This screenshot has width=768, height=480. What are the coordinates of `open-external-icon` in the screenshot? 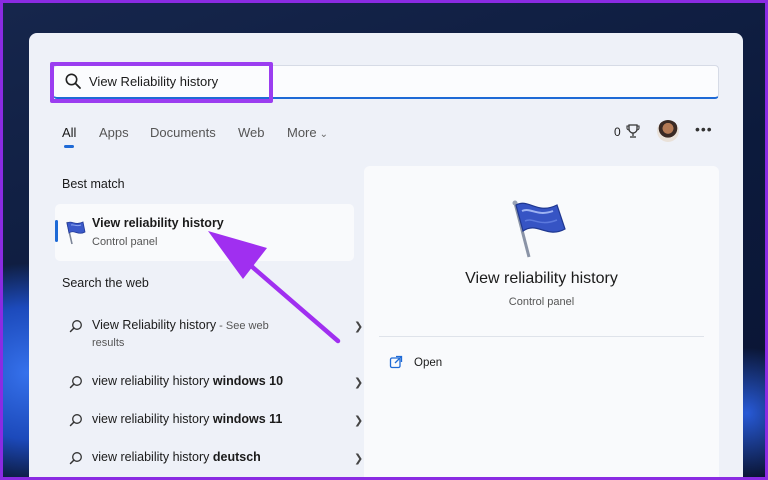 It's located at (396, 362).